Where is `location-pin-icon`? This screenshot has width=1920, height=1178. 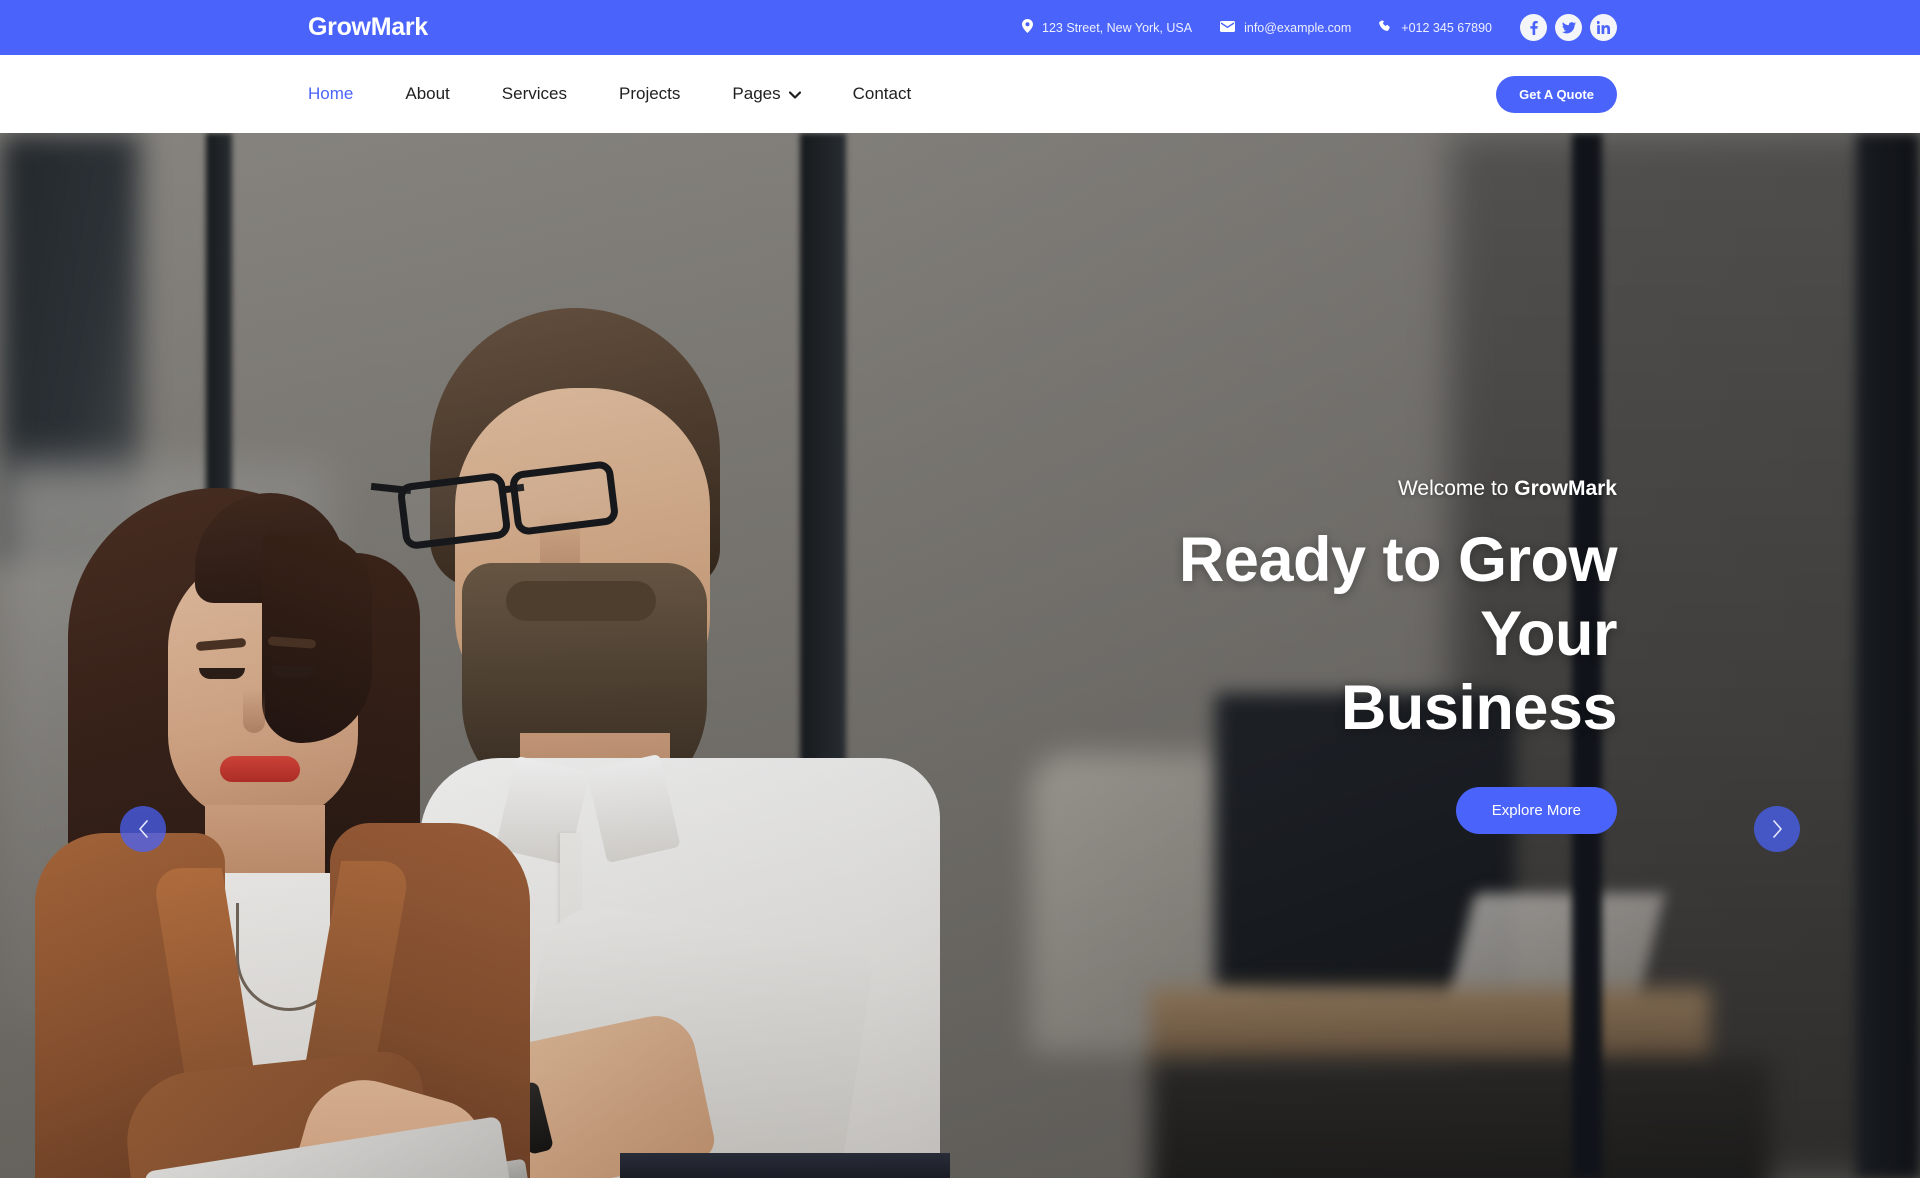 location-pin-icon is located at coordinates (1027, 27).